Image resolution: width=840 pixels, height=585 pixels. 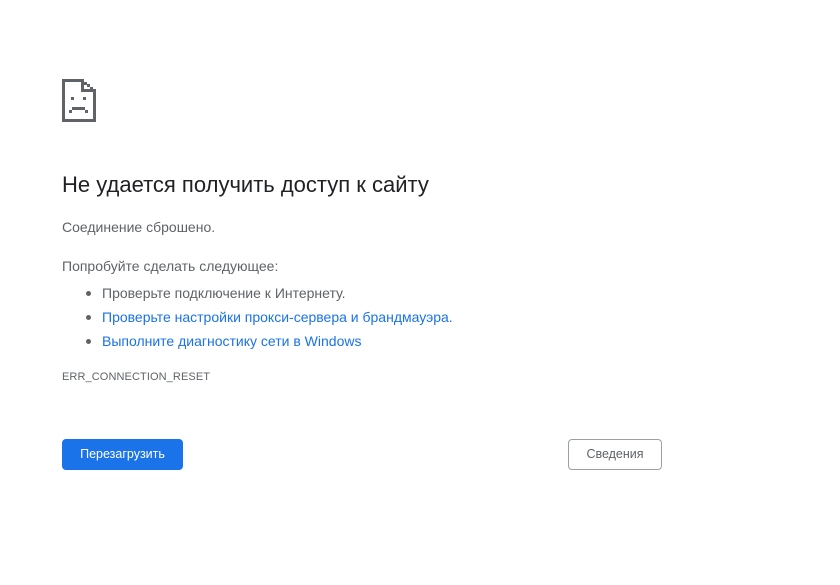 I want to click on error-summary: Соединение сброшено., so click(x=139, y=227).